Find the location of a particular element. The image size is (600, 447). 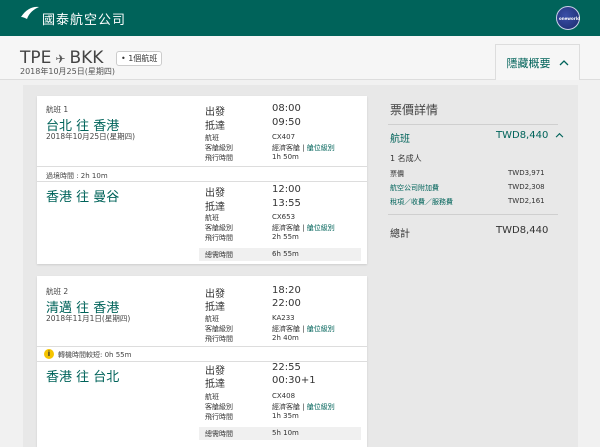

flight-duration: 2h 55m is located at coordinates (285, 237).